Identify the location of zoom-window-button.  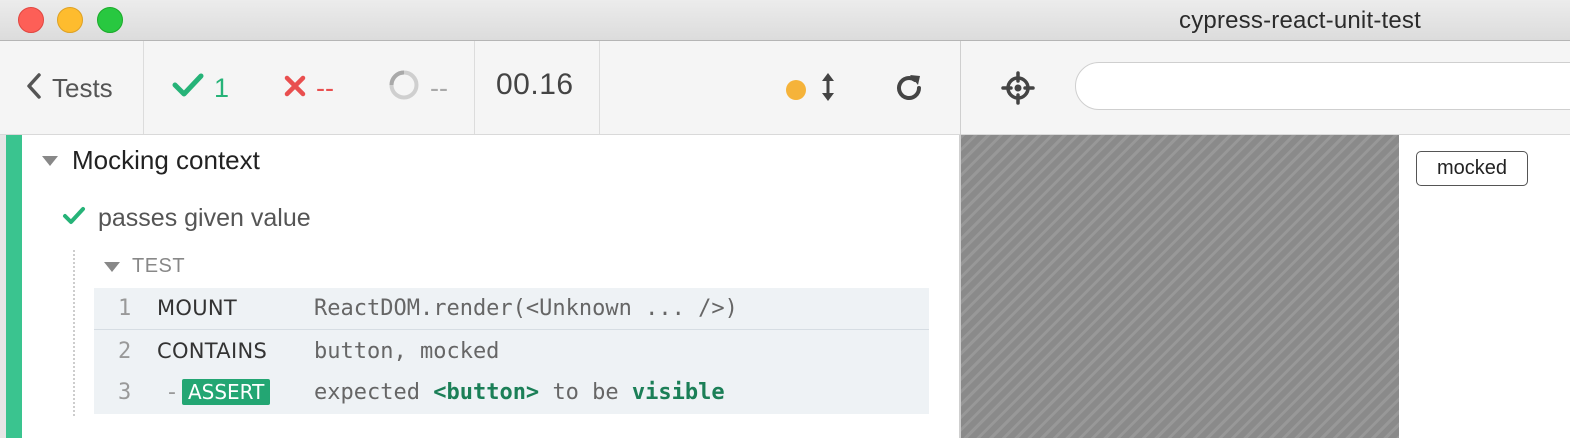
(110, 20).